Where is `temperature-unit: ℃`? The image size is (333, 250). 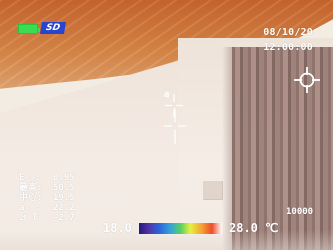 temperature-unit: ℃ is located at coordinates (272, 228).